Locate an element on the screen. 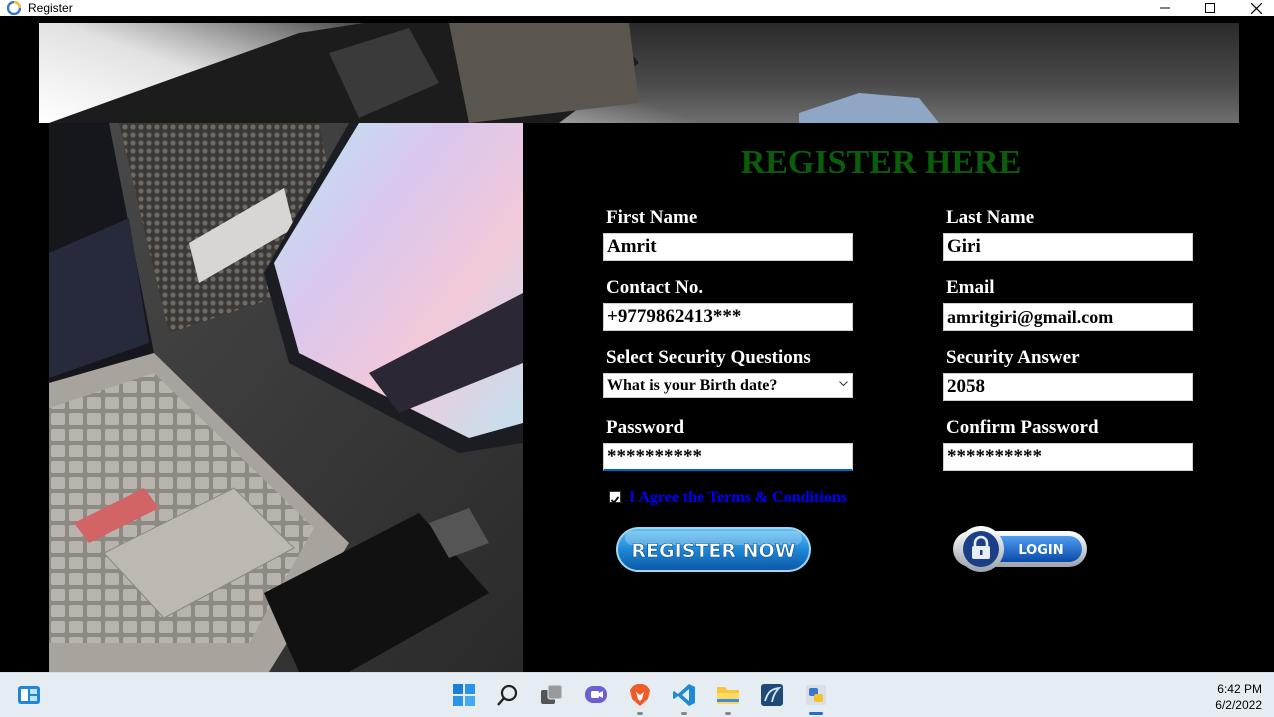 This screenshot has width=1274, height=717. last-name-input: Giri is located at coordinates (1068, 247).